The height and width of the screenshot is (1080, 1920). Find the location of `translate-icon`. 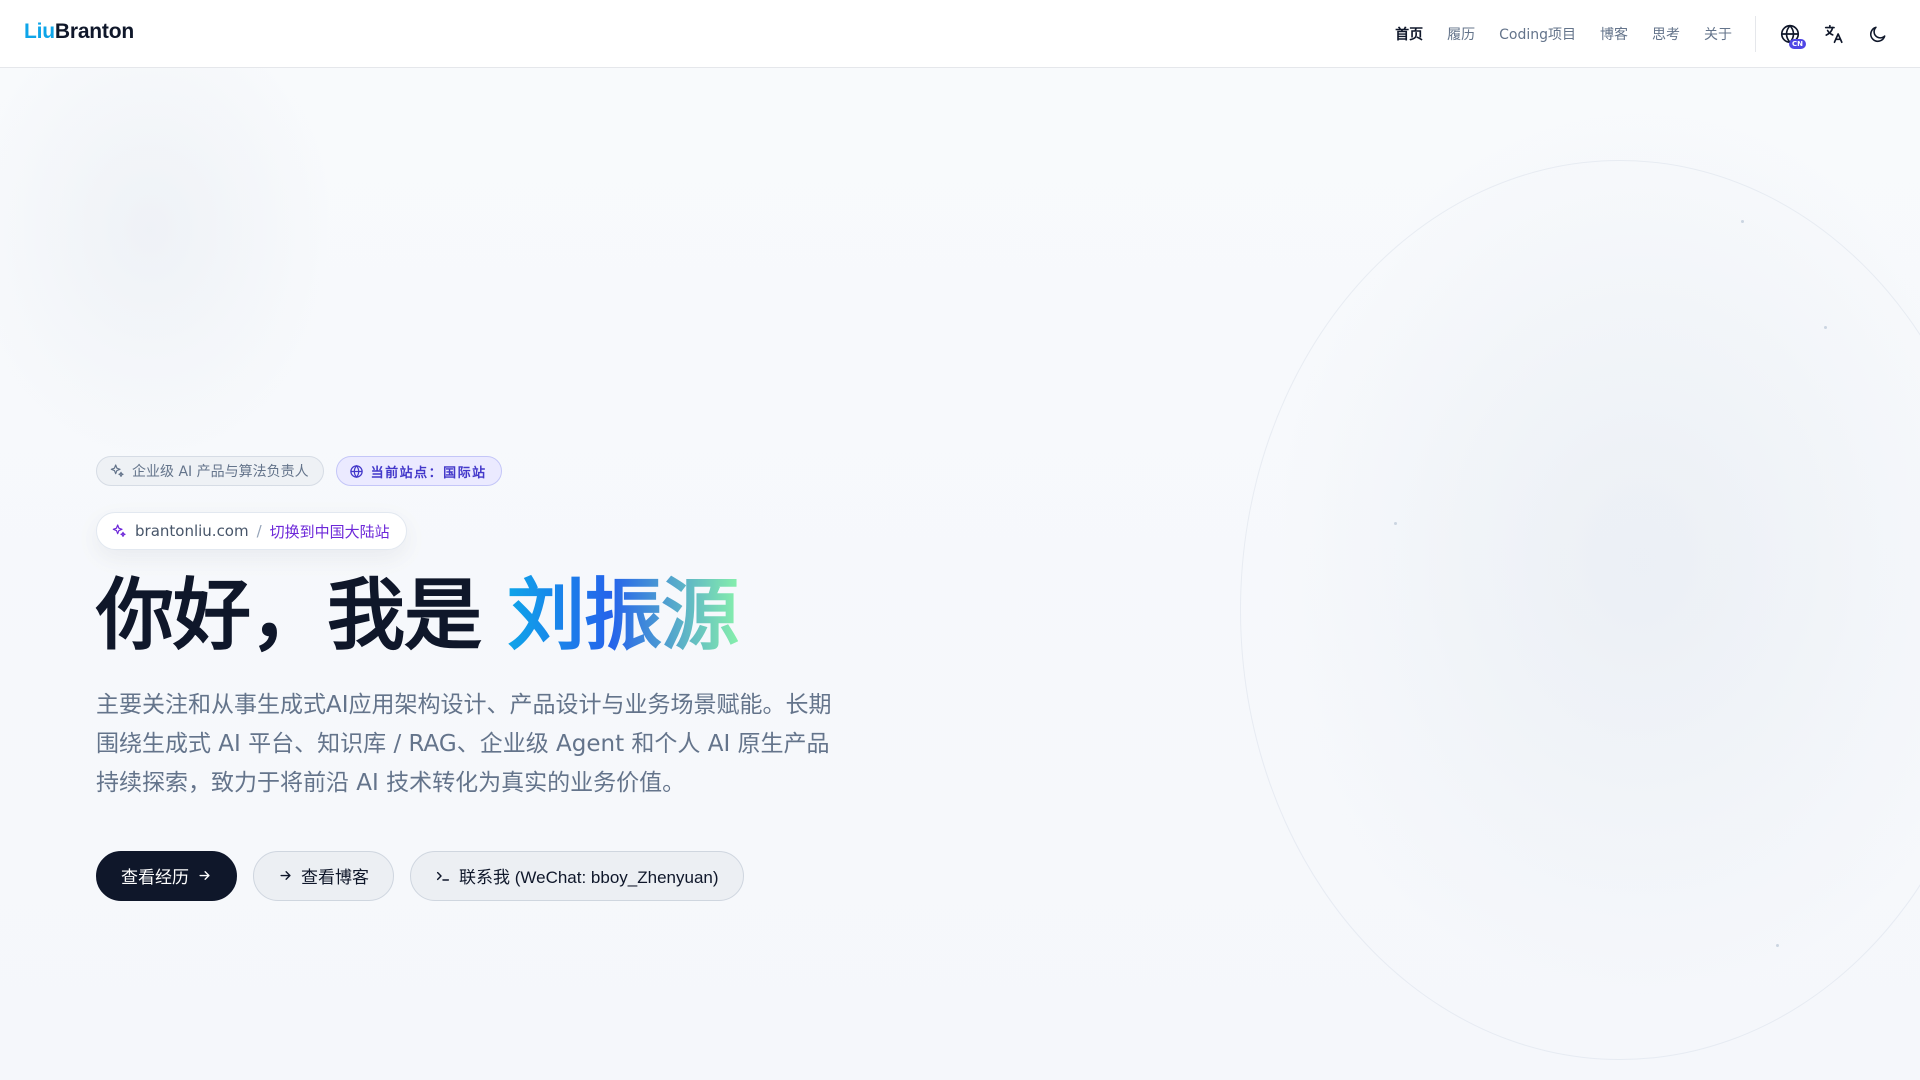

translate-icon is located at coordinates (1833, 34).